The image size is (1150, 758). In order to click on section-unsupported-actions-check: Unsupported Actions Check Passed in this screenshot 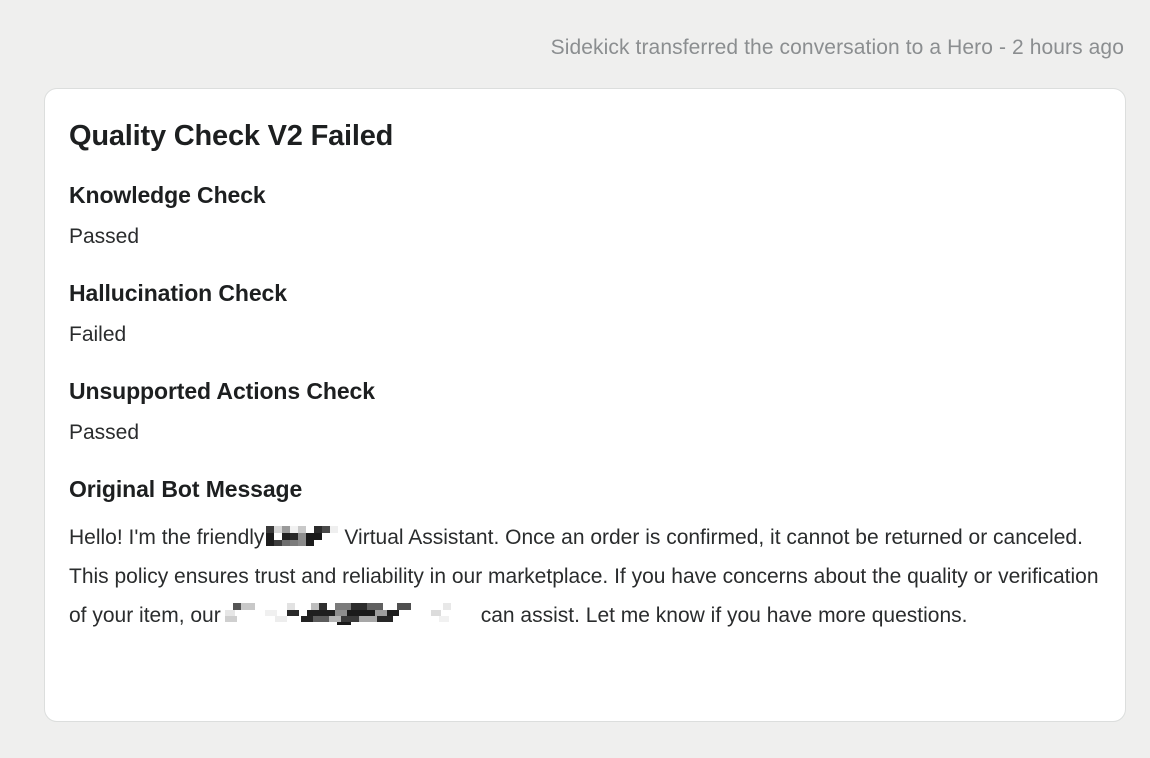, I will do `click(585, 411)`.